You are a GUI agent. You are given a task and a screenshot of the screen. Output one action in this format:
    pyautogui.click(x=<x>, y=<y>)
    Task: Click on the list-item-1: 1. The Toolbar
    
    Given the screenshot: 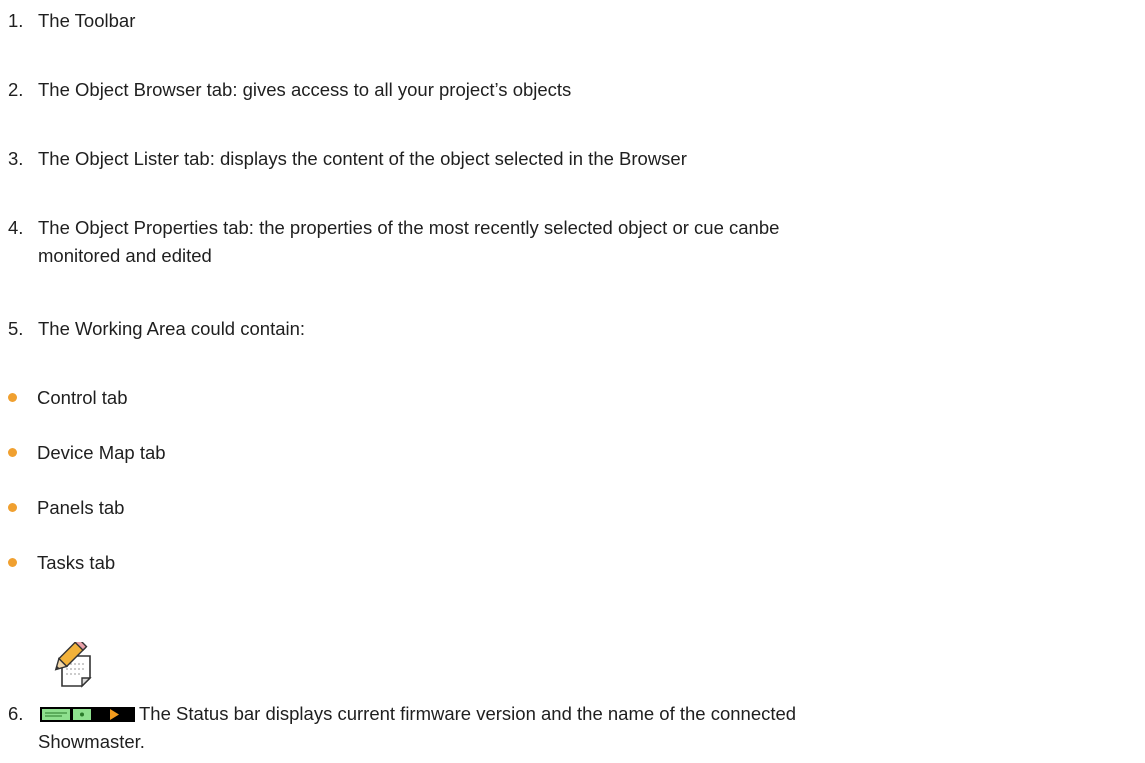 What is the action you would take?
    pyautogui.click(x=71, y=21)
    